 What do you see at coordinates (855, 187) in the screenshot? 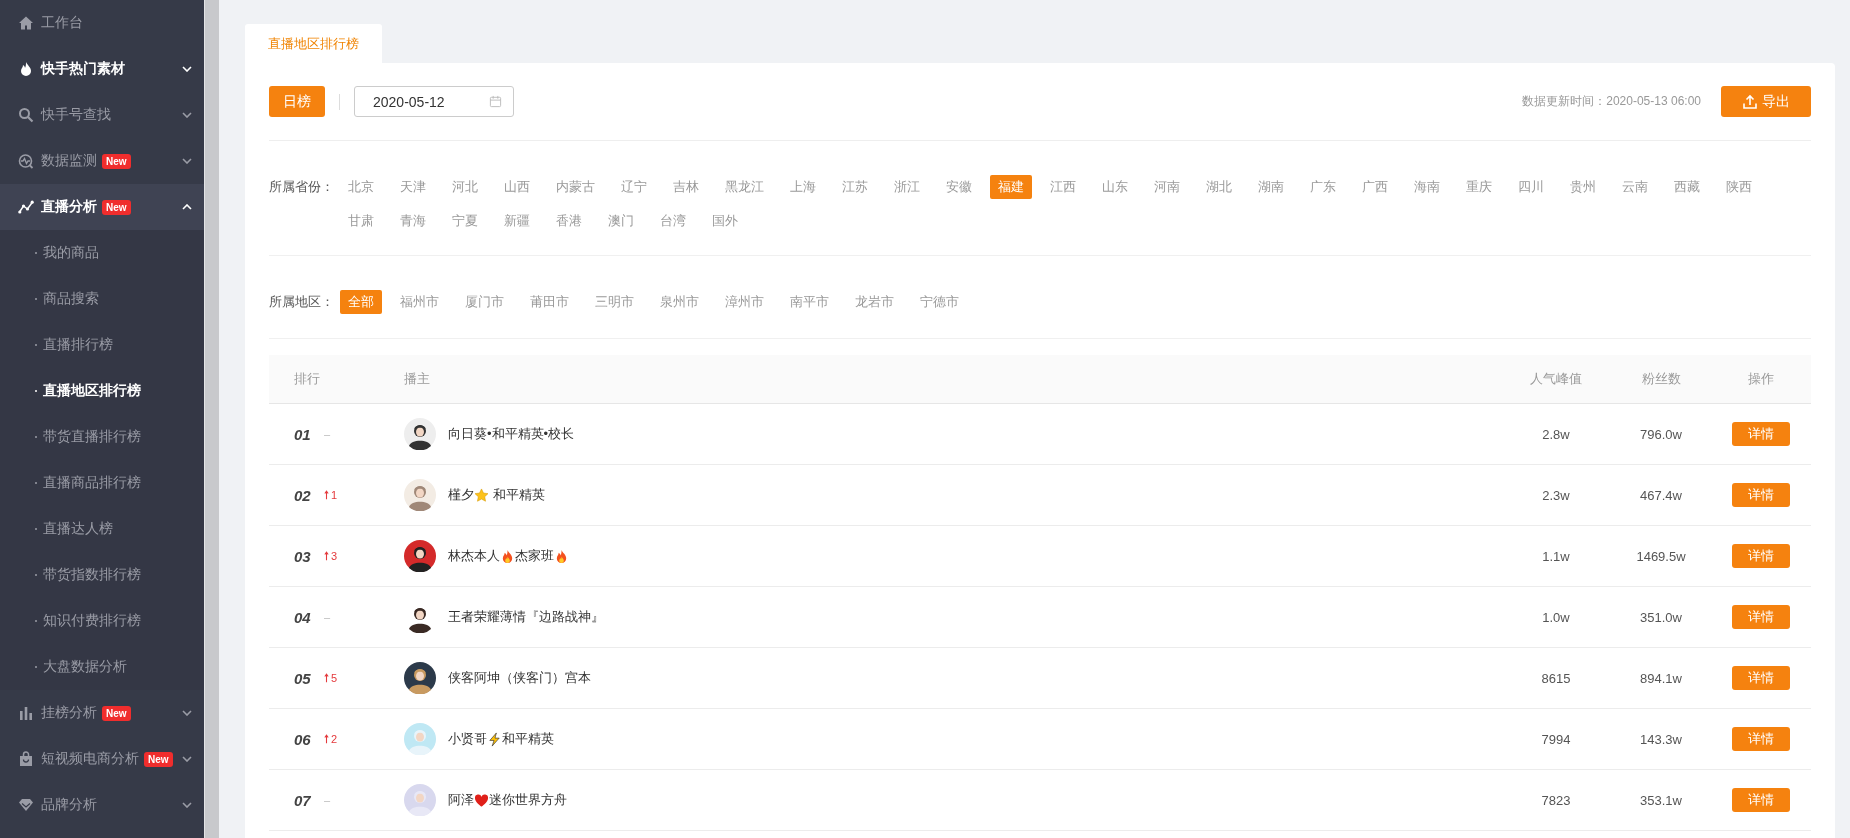
I see `filter-option: 江苏` at bounding box center [855, 187].